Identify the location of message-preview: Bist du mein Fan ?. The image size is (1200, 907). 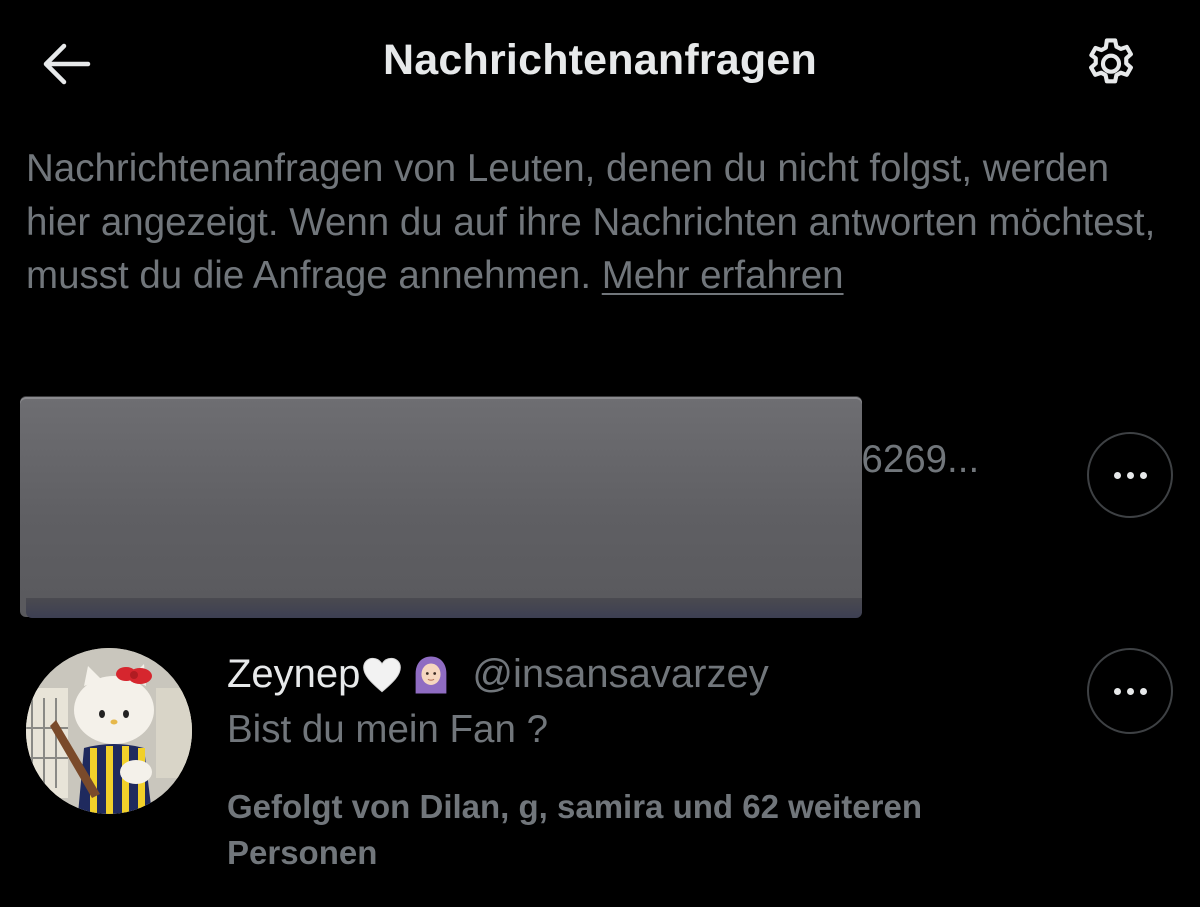
(387, 729).